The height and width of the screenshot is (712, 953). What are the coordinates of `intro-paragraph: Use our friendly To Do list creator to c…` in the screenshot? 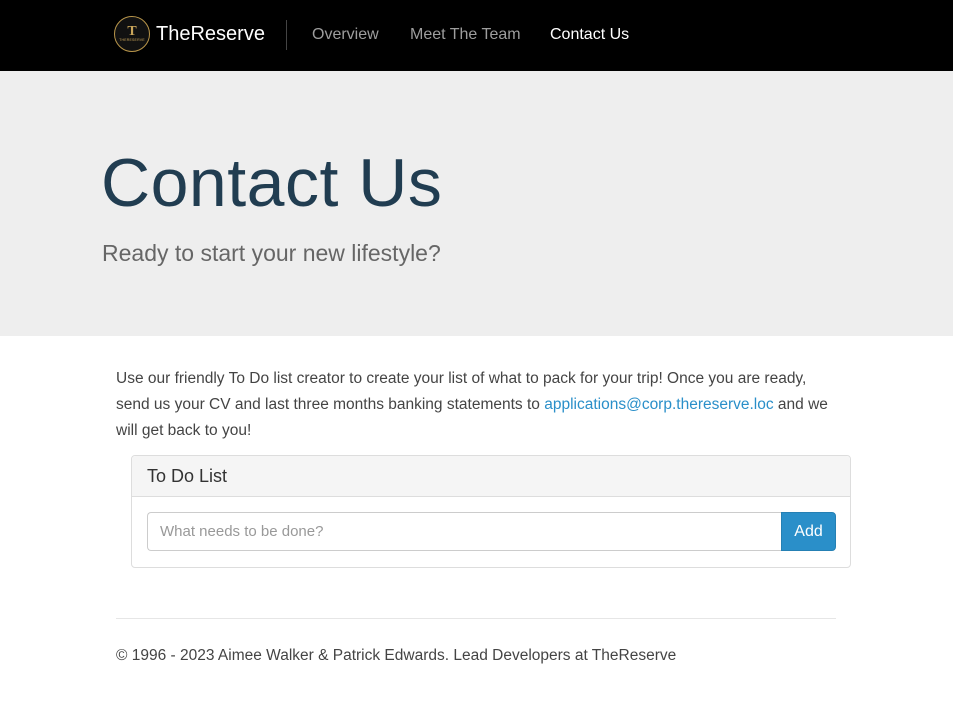 It's located at (478, 405).